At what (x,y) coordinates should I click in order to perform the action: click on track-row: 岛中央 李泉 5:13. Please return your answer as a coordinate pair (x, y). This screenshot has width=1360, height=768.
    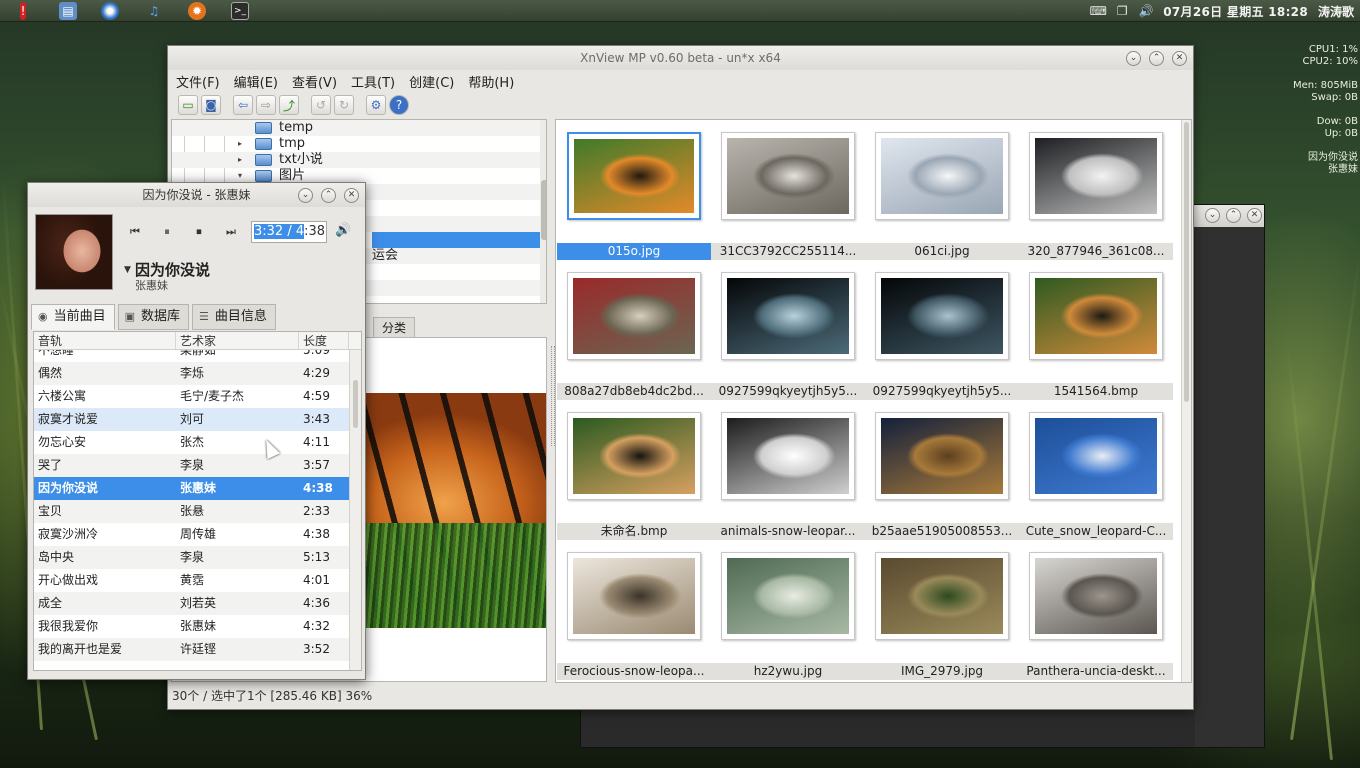
    Looking at the image, I should click on (197, 557).